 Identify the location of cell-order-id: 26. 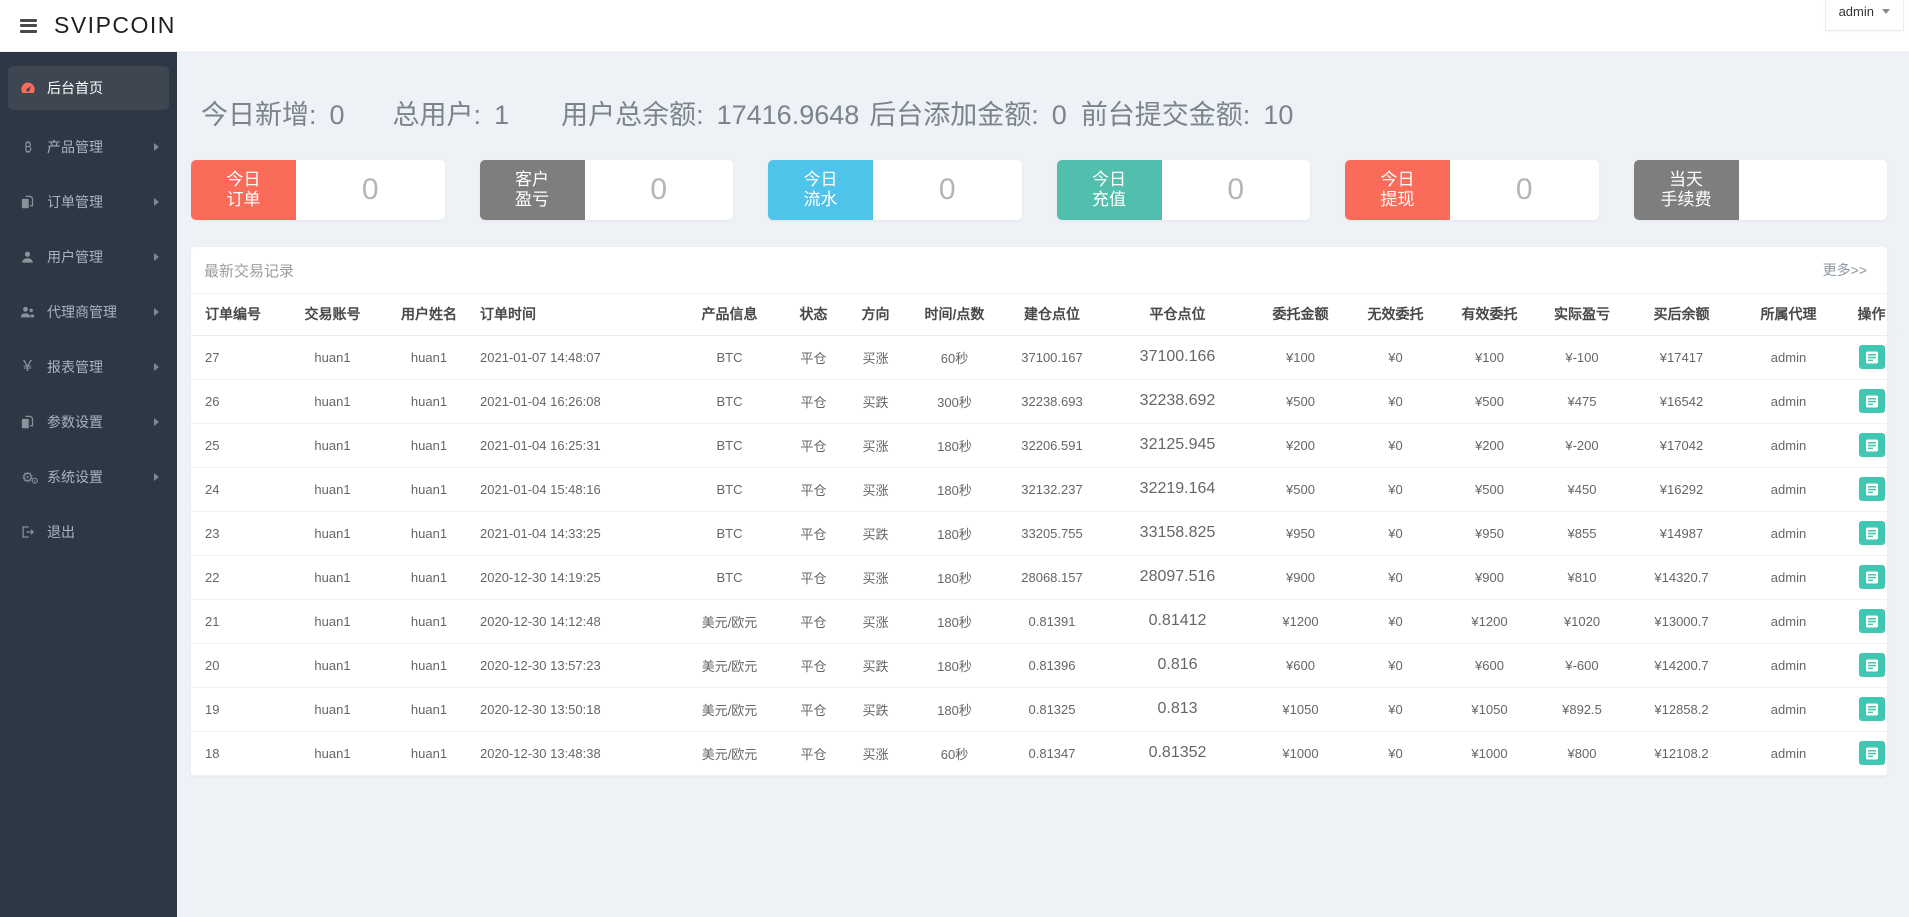
(238, 401).